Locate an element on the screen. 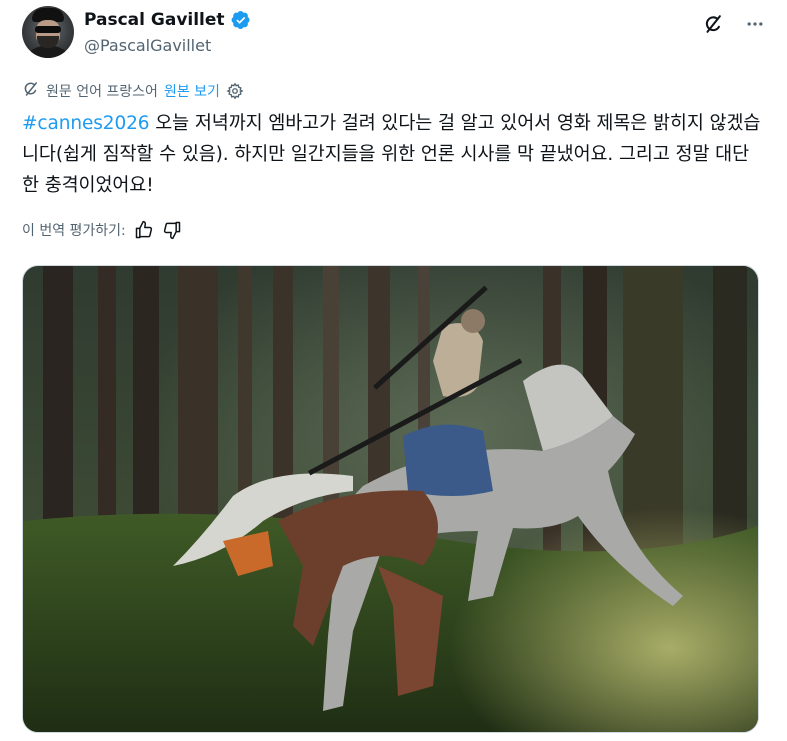  thumbs-down-icon is located at coordinates (172, 230).